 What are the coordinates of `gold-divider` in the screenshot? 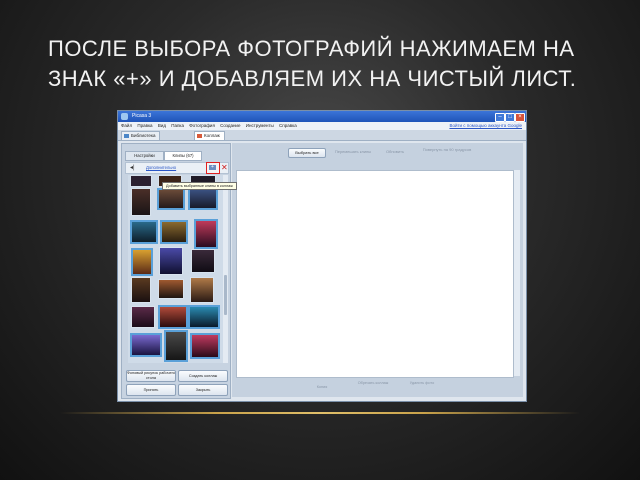 It's located at (320, 413).